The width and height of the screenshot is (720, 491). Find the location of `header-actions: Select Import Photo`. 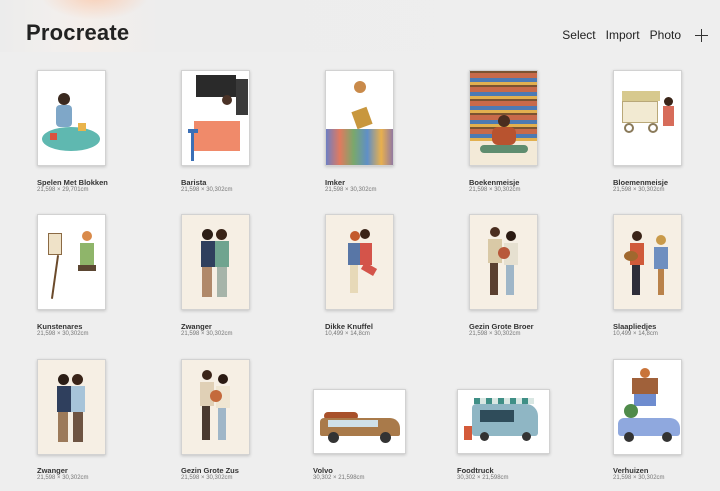

header-actions: Select Import Photo is located at coordinates (630, 35).